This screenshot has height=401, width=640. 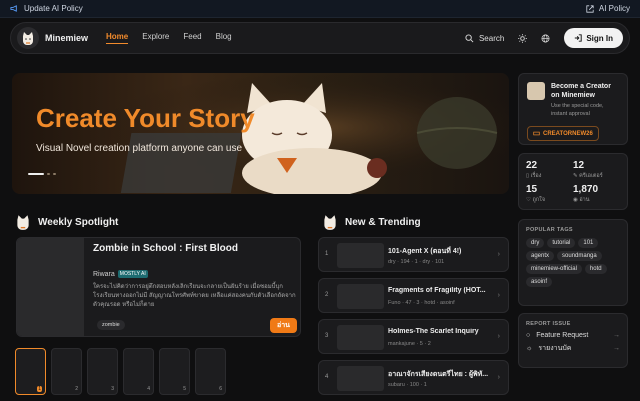 What do you see at coordinates (132, 274) in the screenshot?
I see `ai-badge: MOSTLY AI` at bounding box center [132, 274].